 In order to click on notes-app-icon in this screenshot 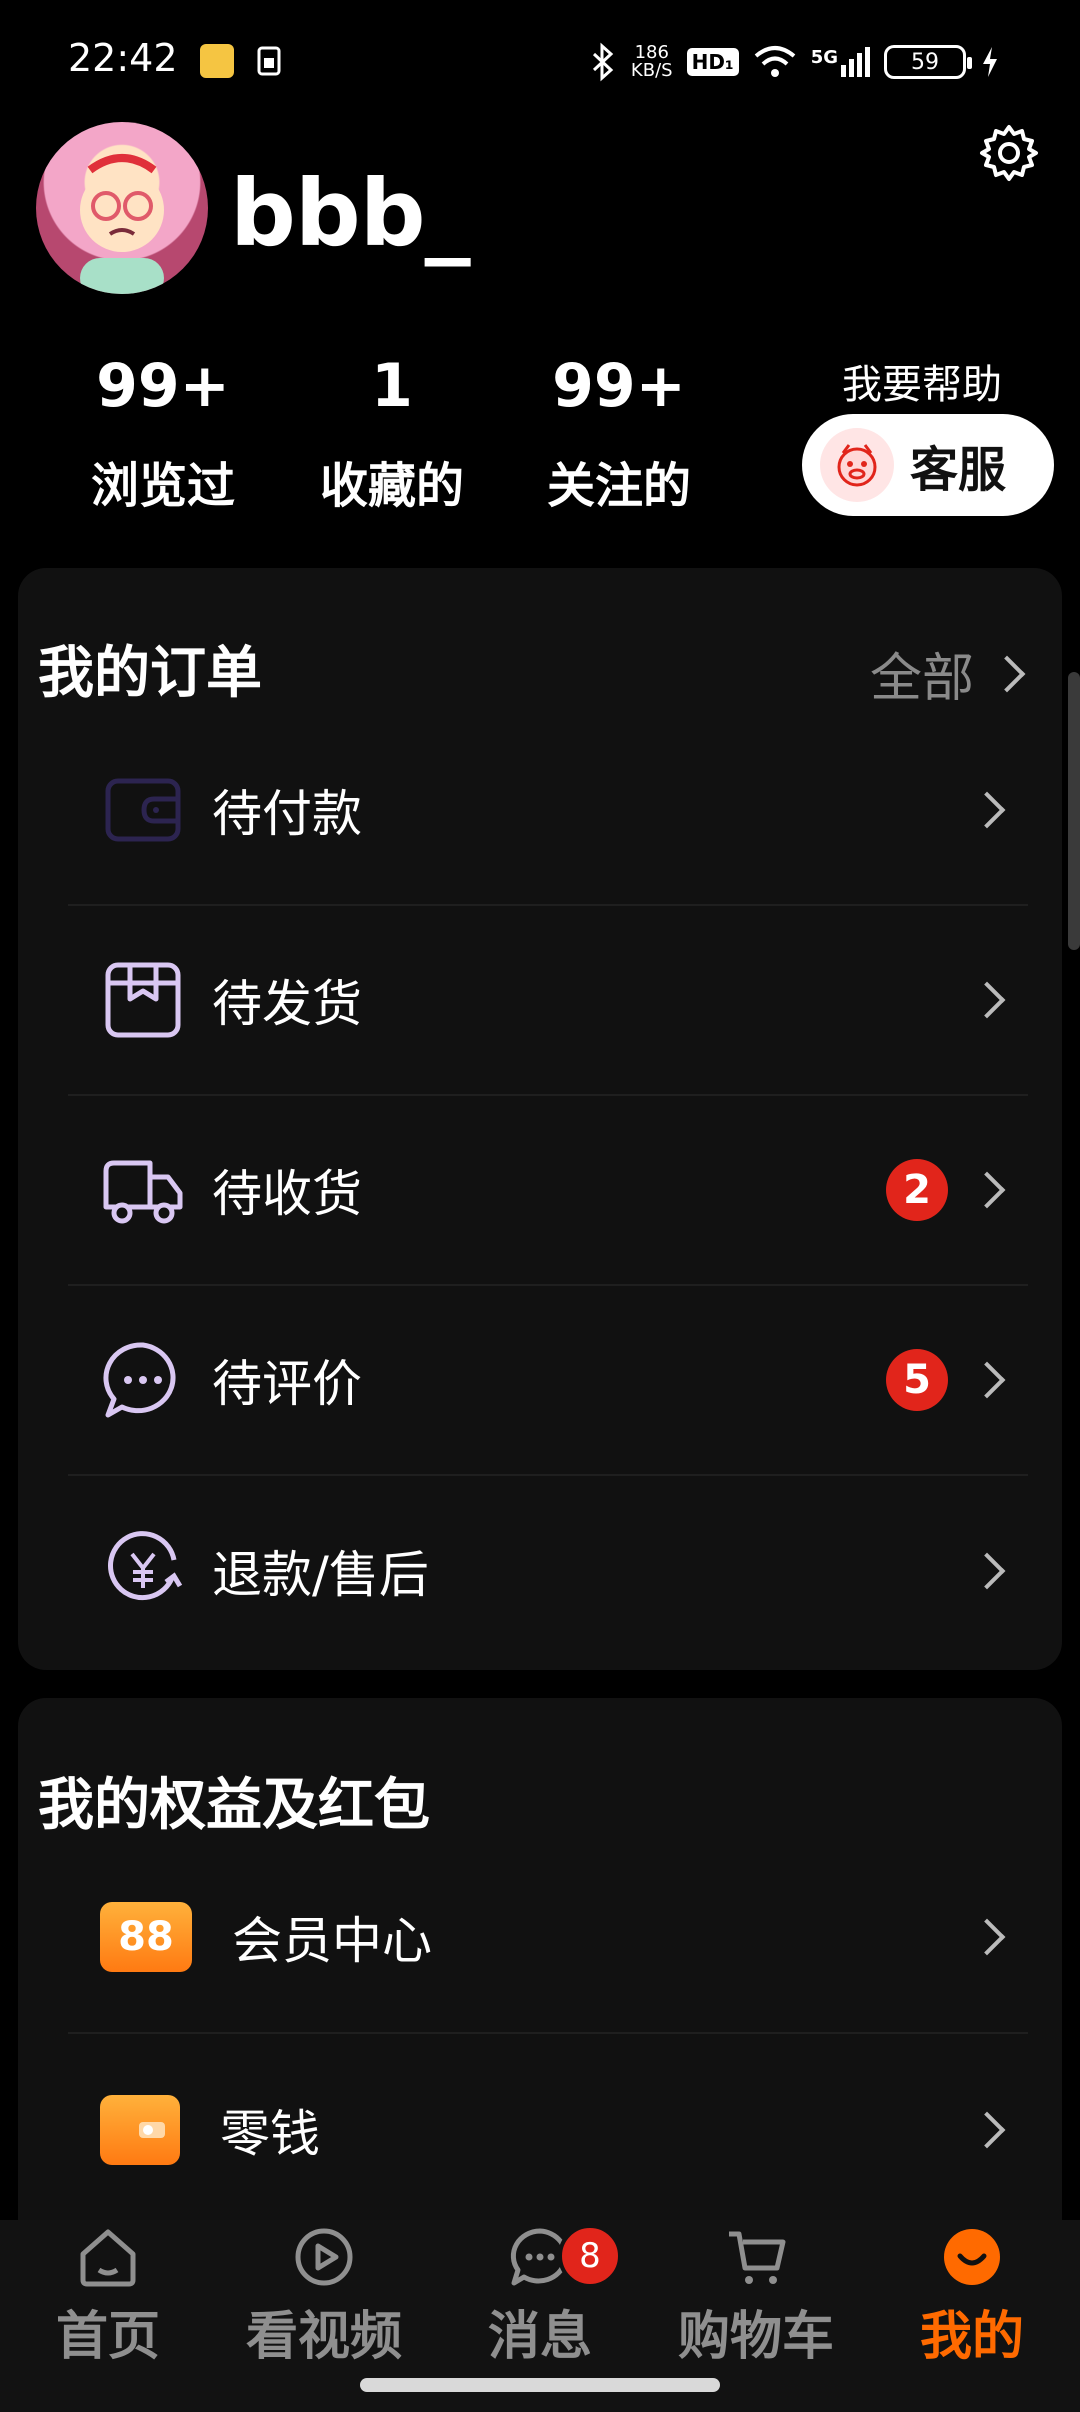, I will do `click(217, 61)`.